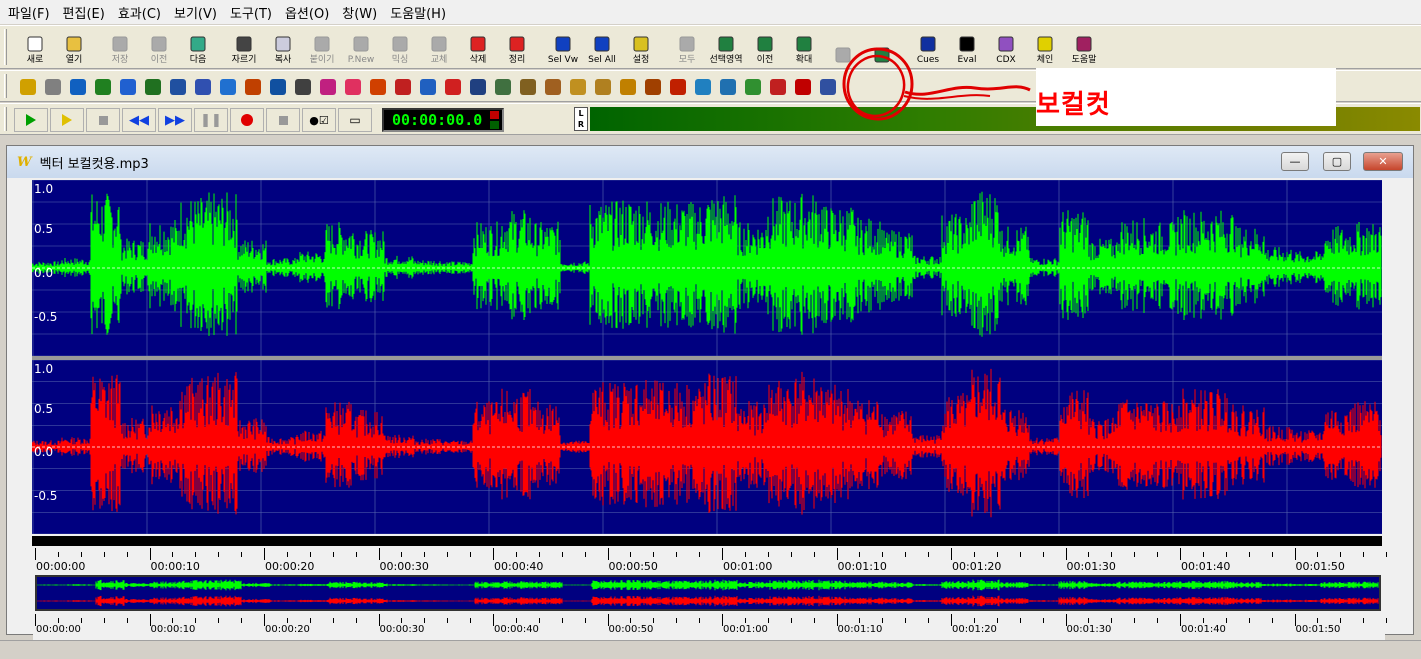 Image resolution: width=1421 pixels, height=659 pixels. Describe the element at coordinates (726, 47) in the screenshot. I see `toolbar-button-17: 선택영역` at that location.